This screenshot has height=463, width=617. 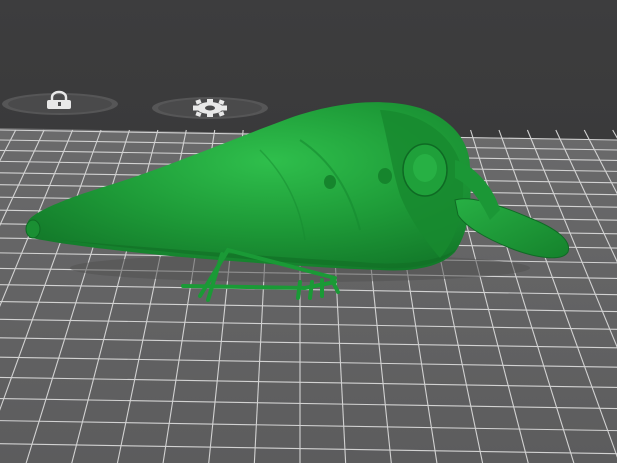 I want to click on settings-button, so click(x=210, y=108).